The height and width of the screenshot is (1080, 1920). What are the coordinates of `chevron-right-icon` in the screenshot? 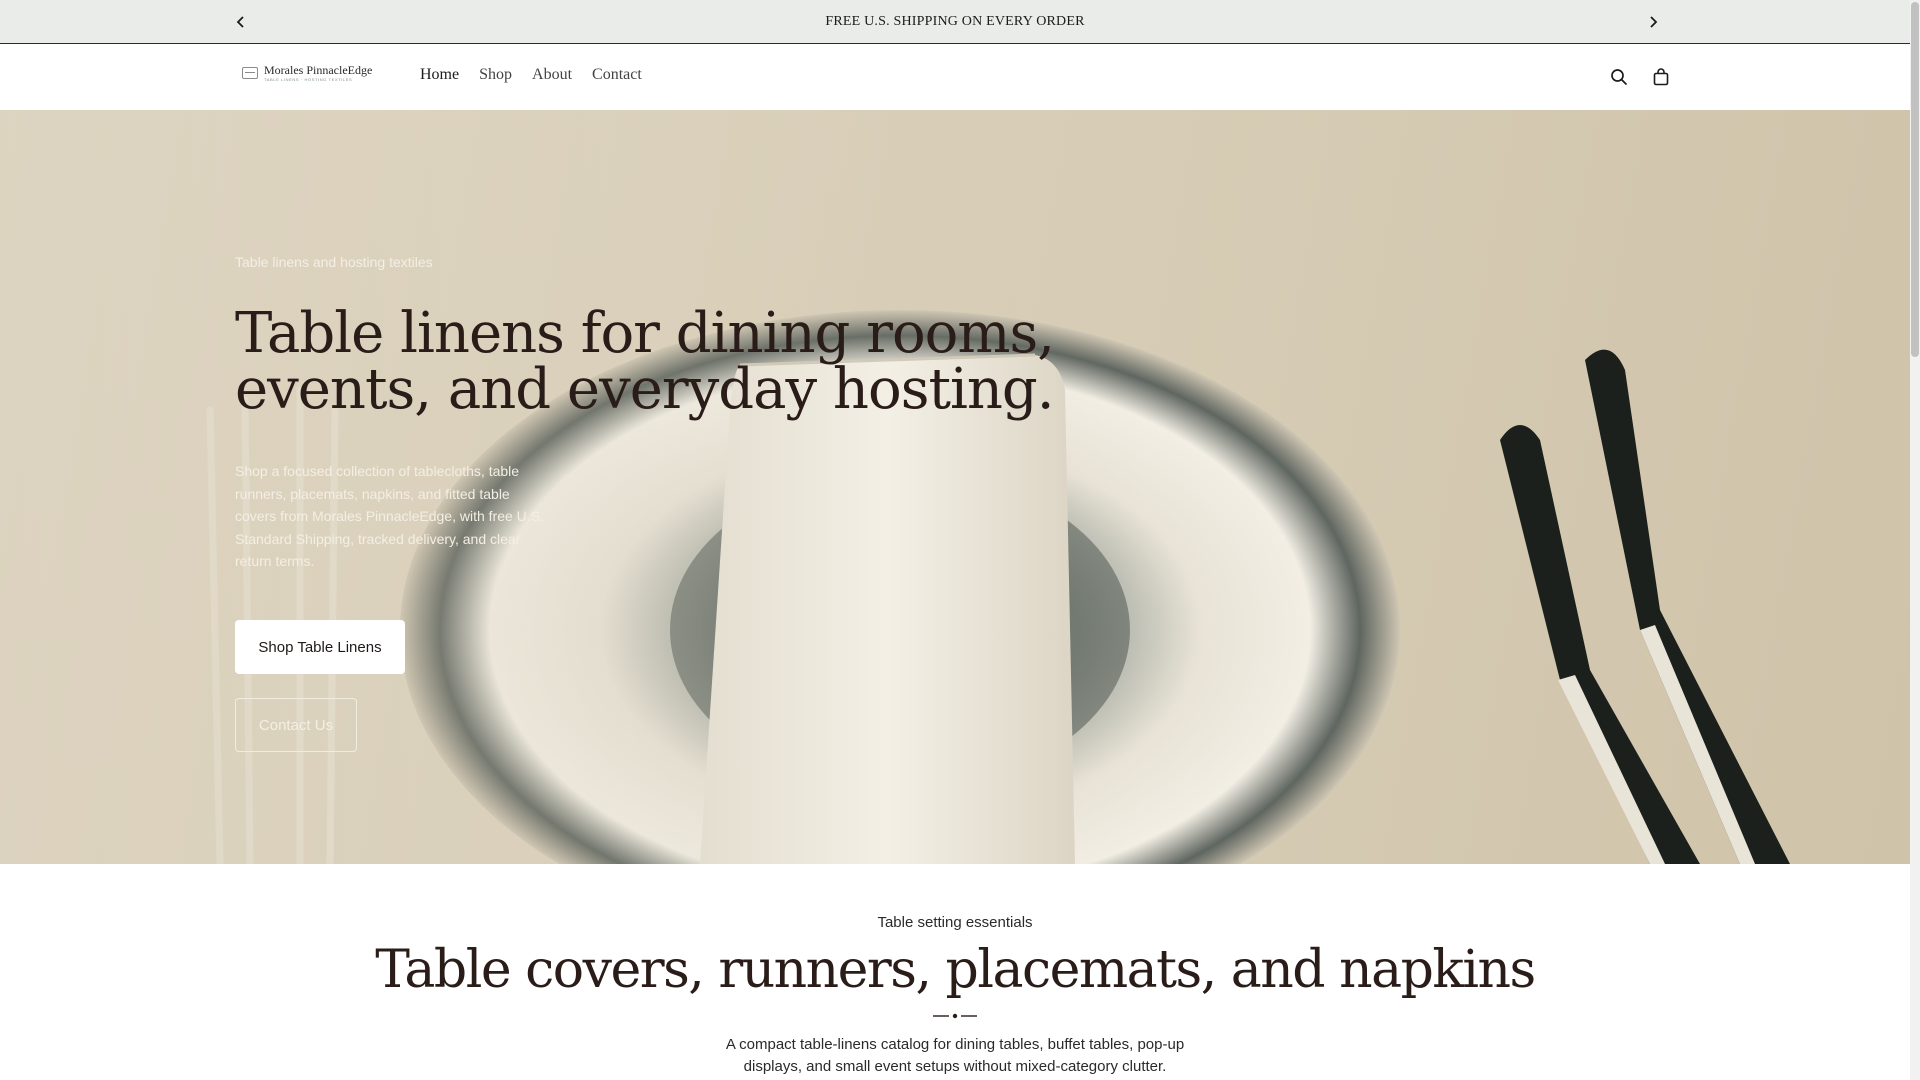 It's located at (1654, 22).